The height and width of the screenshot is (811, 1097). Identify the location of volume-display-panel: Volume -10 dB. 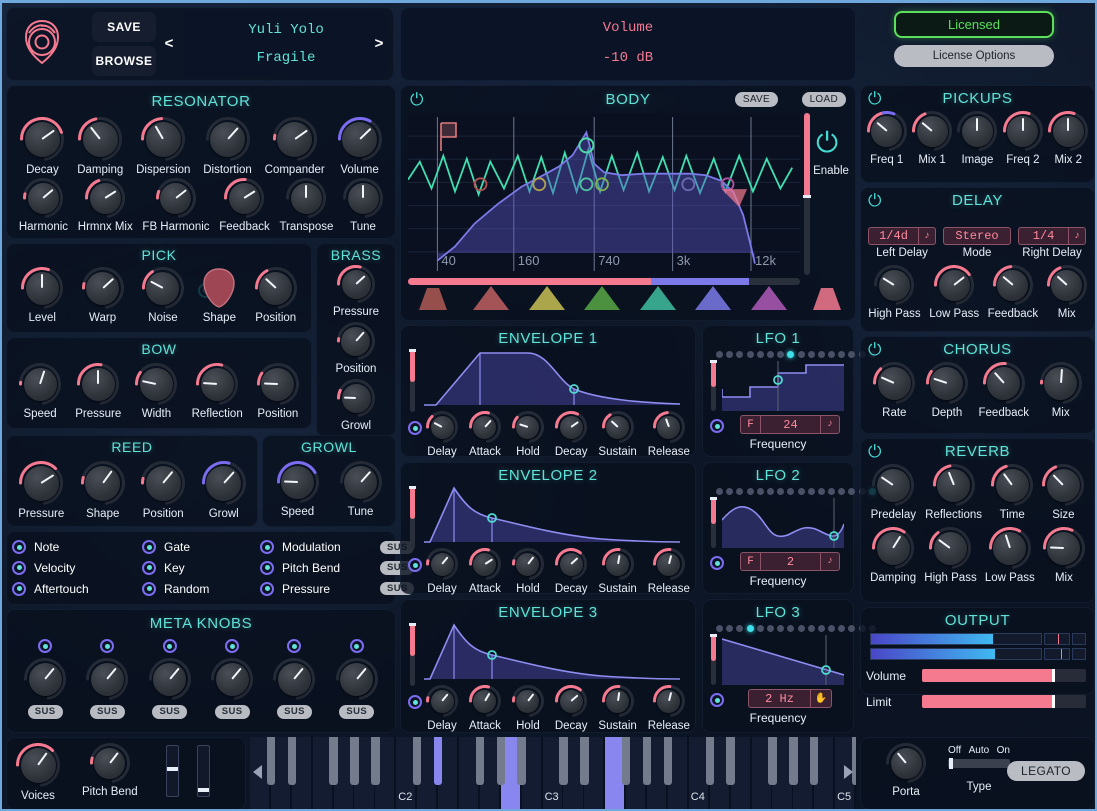
(628, 44).